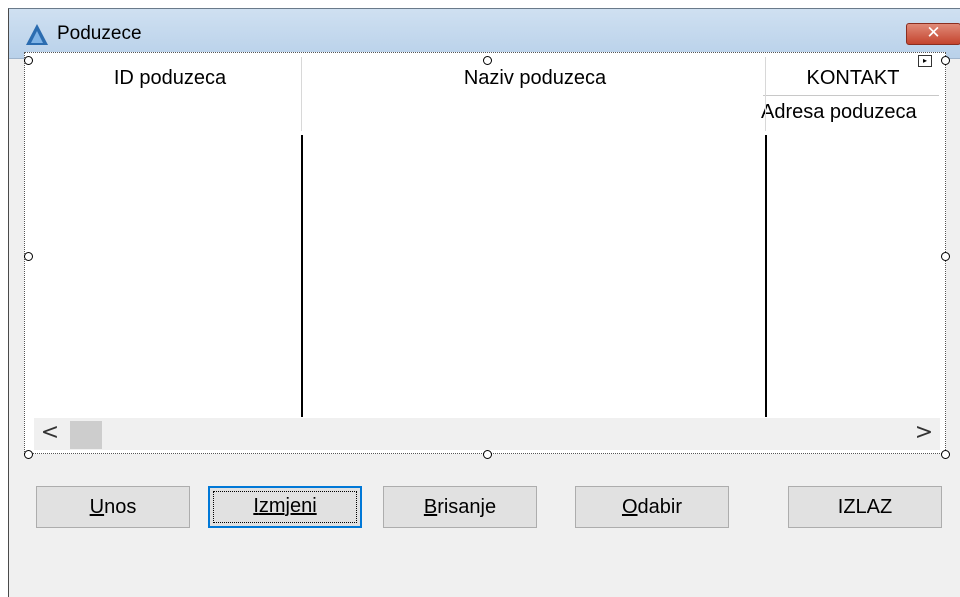 The height and width of the screenshot is (597, 960). I want to click on odabir-label: dabir, so click(660, 507).